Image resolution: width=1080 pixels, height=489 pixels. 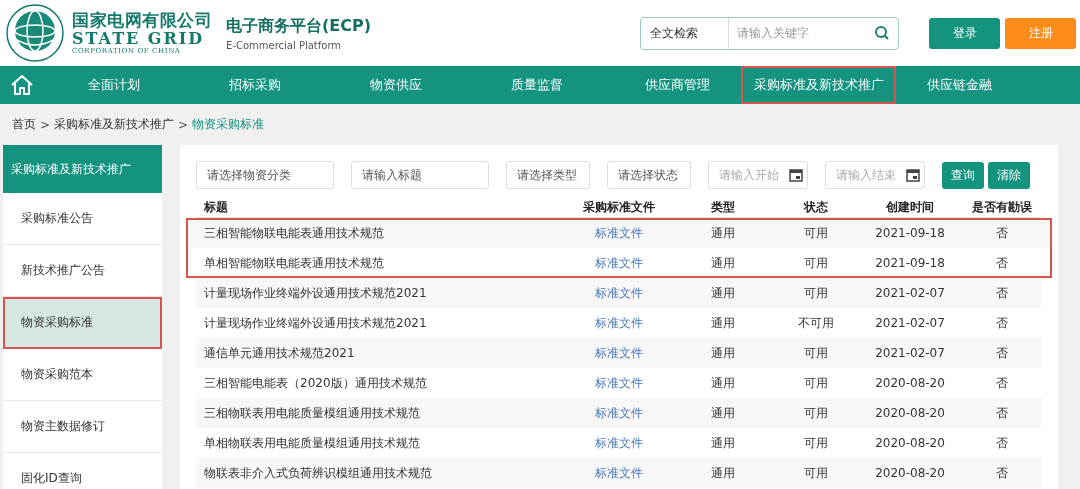 I want to click on sidebar-item: 物资采购范本, so click(x=82, y=375).